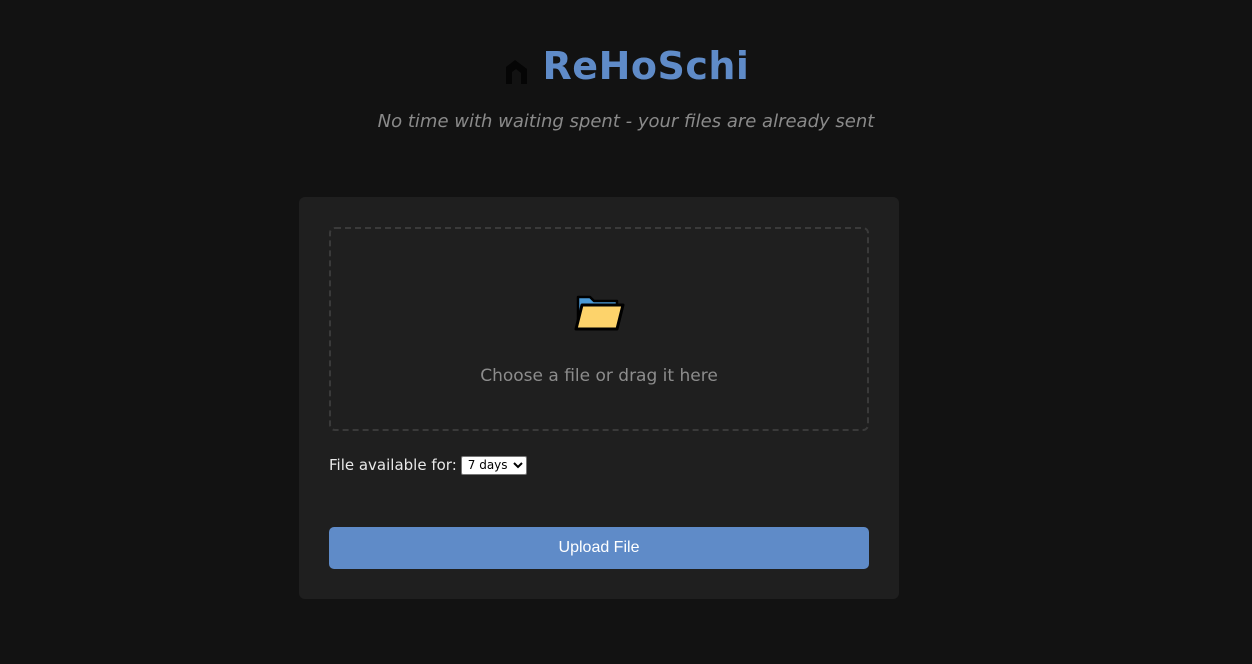 The image size is (1252, 664). I want to click on availability-label: File available for:, so click(393, 465).